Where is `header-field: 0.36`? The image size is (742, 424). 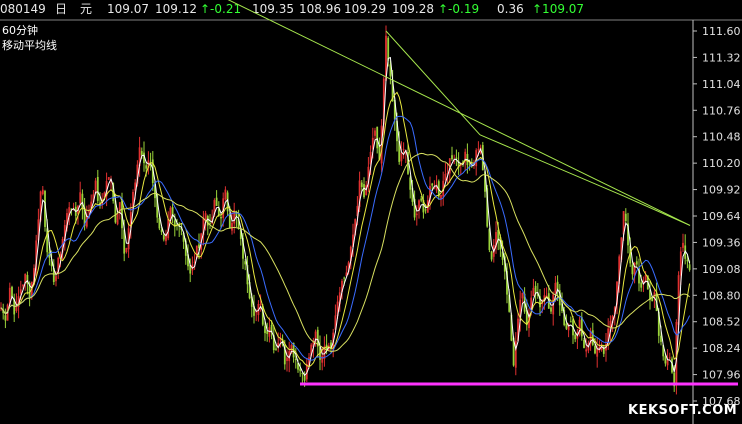 header-field: 0.36 is located at coordinates (510, 9).